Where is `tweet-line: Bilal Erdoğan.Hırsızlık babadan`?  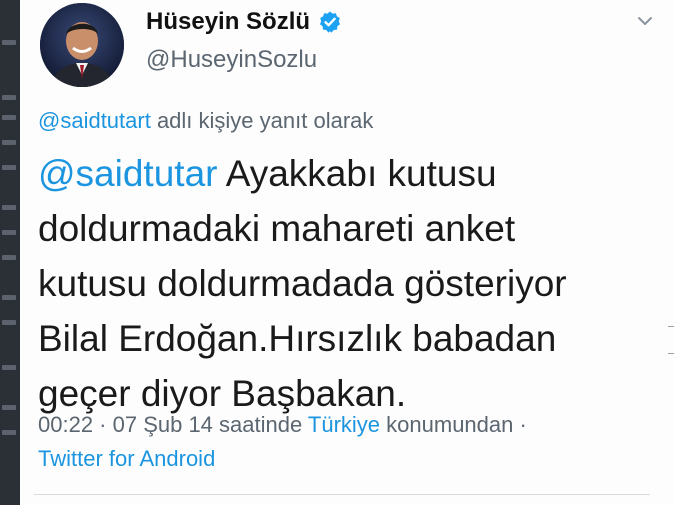
tweet-line: Bilal Erdoğan.Hırsızlık babadan is located at coordinates (297, 338).